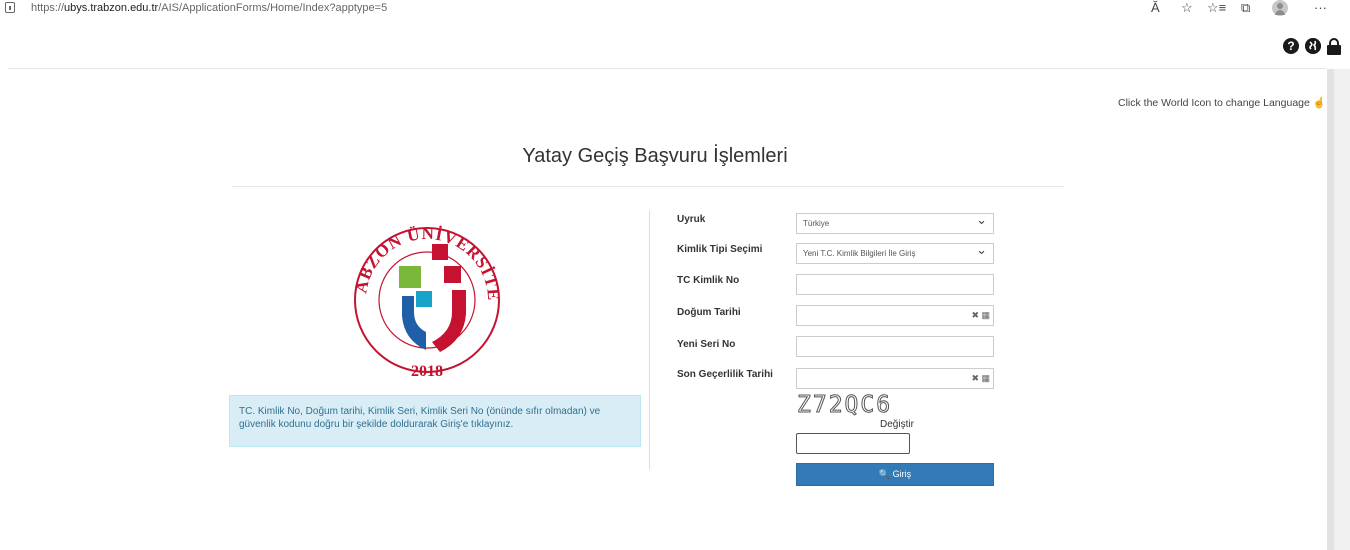 The width and height of the screenshot is (1350, 550). What do you see at coordinates (655, 156) in the screenshot?
I see `page-title: Yatay Geçiş Başvuru İşlemleri` at bounding box center [655, 156].